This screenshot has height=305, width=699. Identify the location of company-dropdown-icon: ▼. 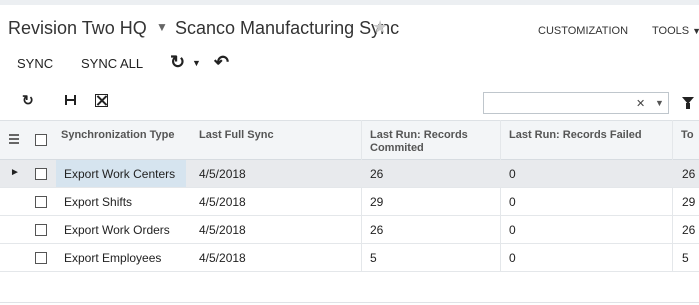
(162, 27).